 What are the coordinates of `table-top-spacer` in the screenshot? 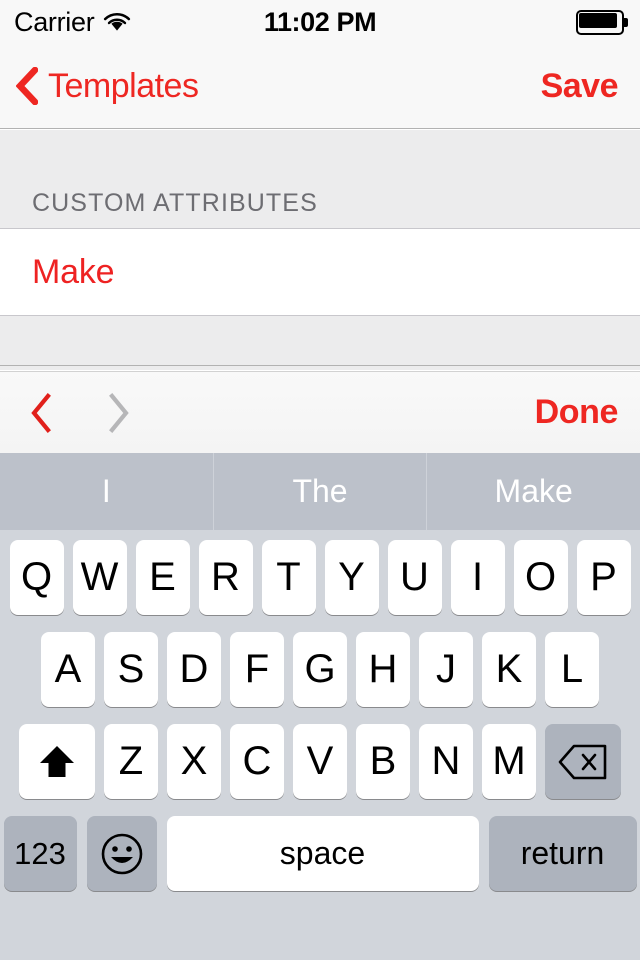 It's located at (320, 148).